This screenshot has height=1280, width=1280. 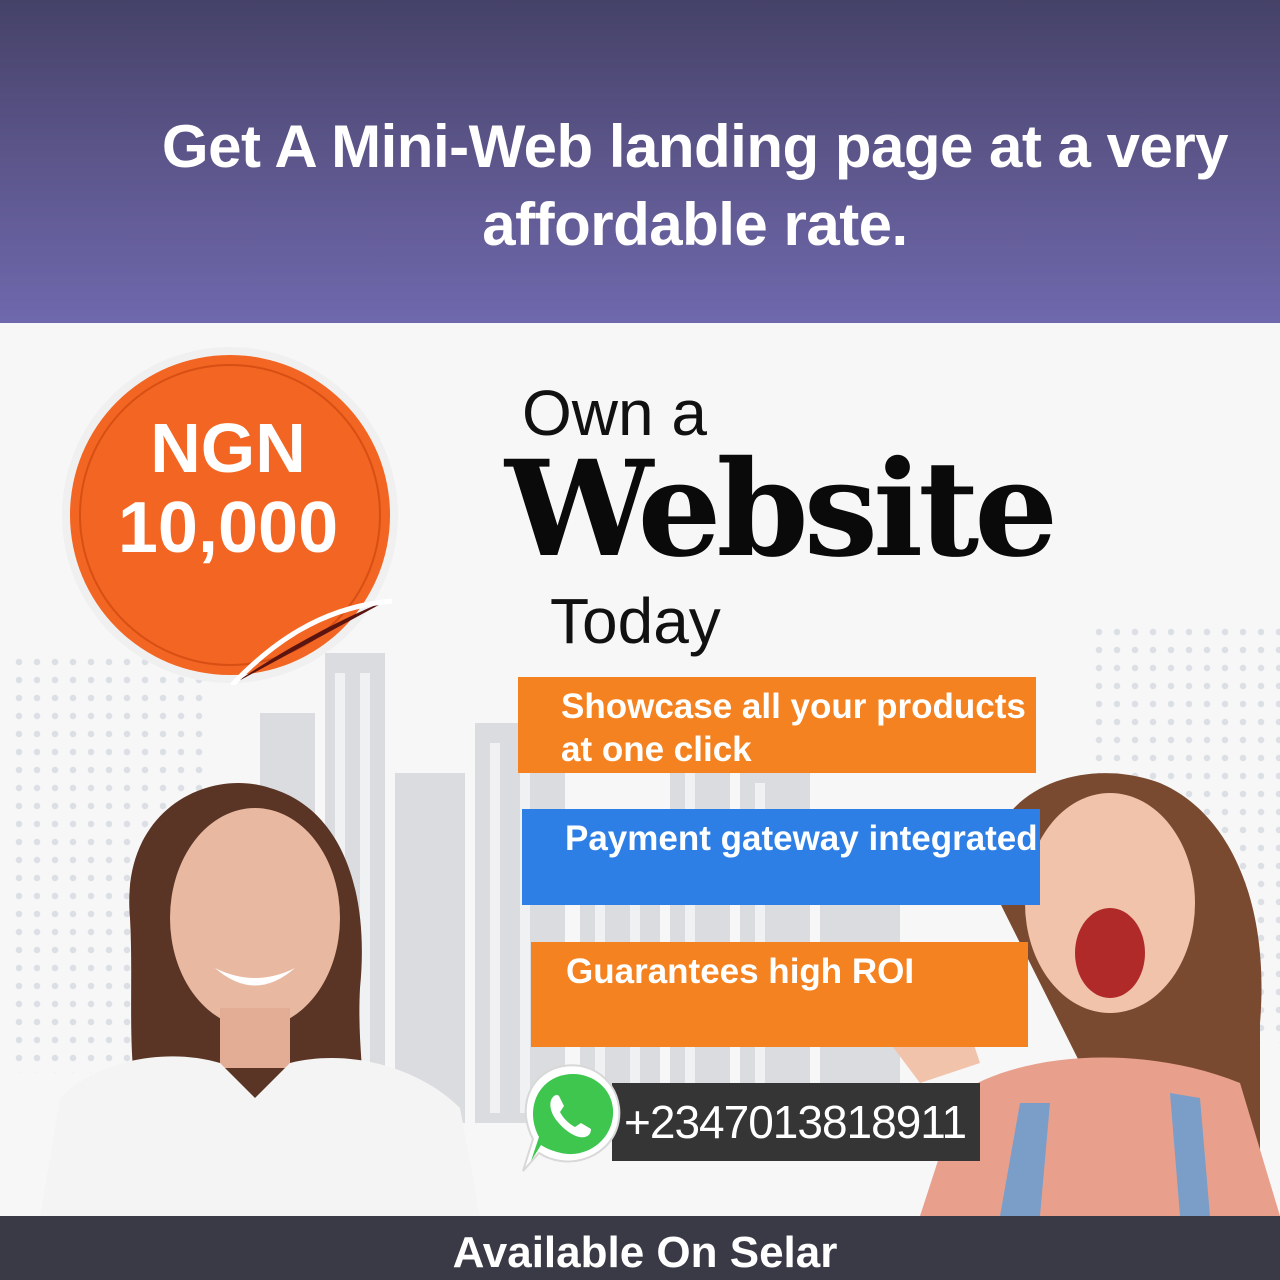 I want to click on price-amount: 10,000, so click(x=228, y=528).